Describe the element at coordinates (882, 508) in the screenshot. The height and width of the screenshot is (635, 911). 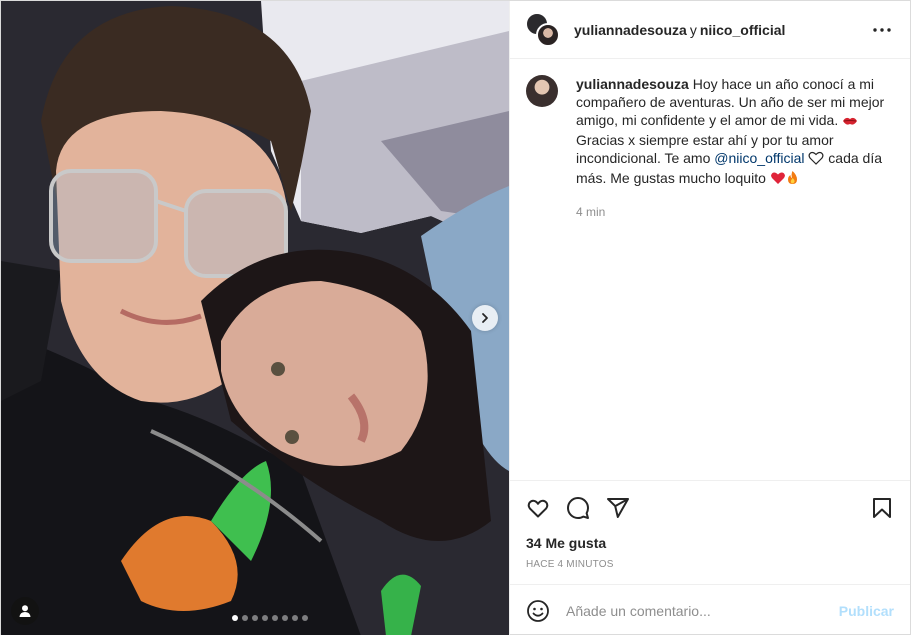
I see `bookmark-icon` at that location.